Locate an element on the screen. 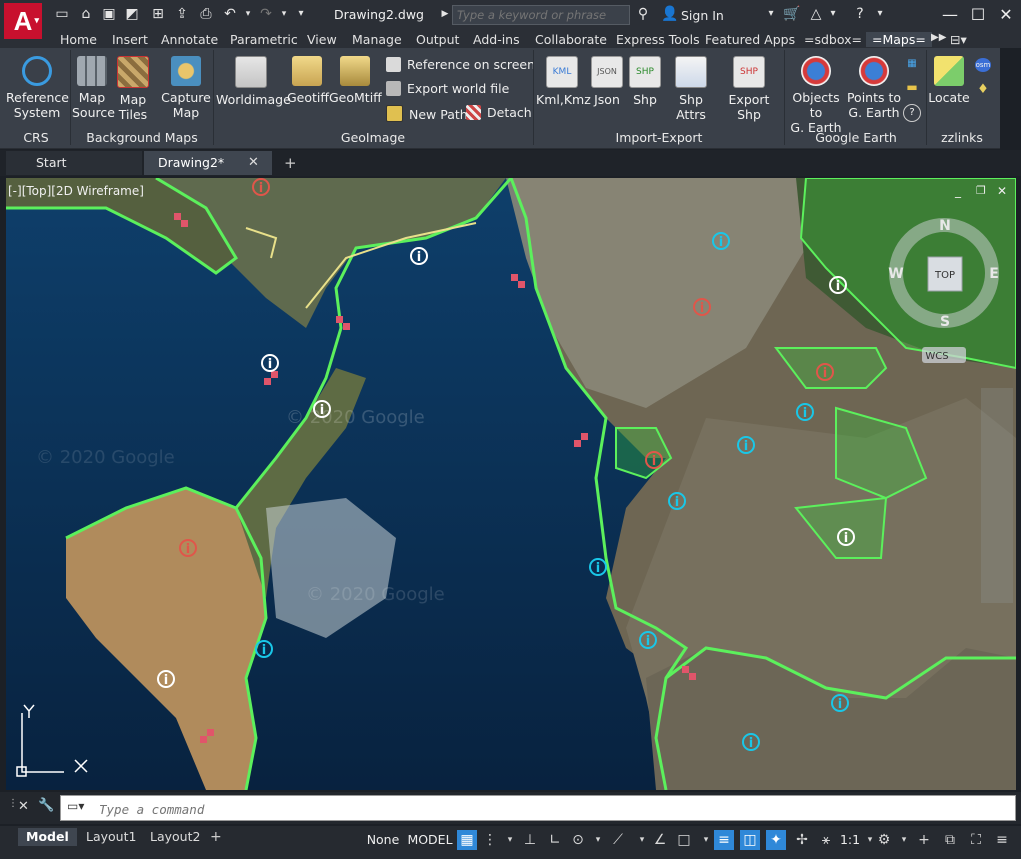  reference-on-screen-button: Reference on screen is located at coordinates (460, 64).